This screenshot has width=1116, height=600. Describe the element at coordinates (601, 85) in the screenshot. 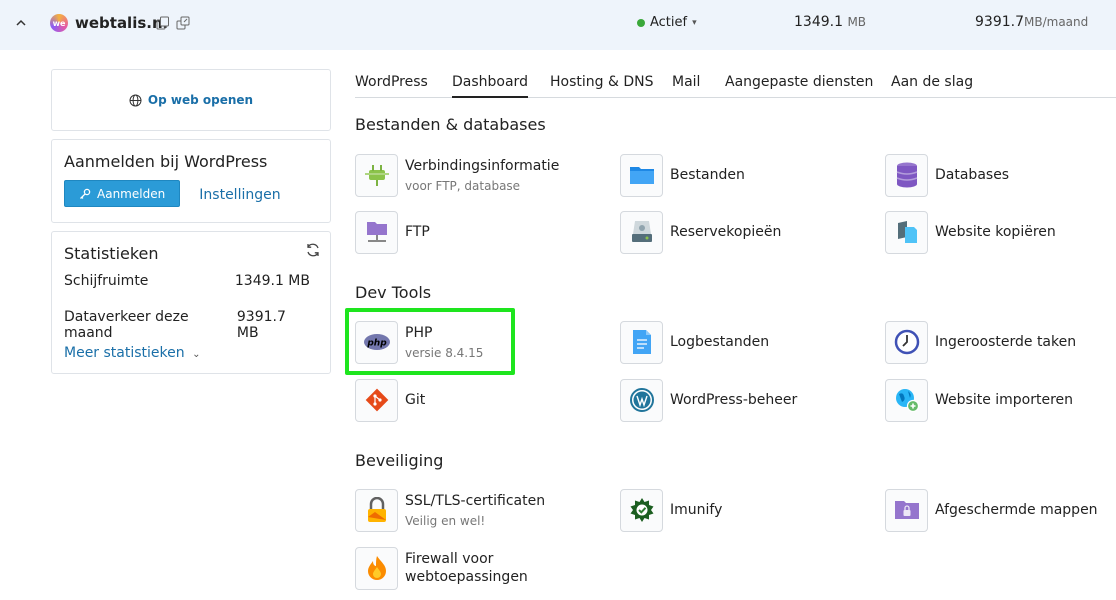

I see `tab-hosting-dns: Hosting & DNS` at that location.